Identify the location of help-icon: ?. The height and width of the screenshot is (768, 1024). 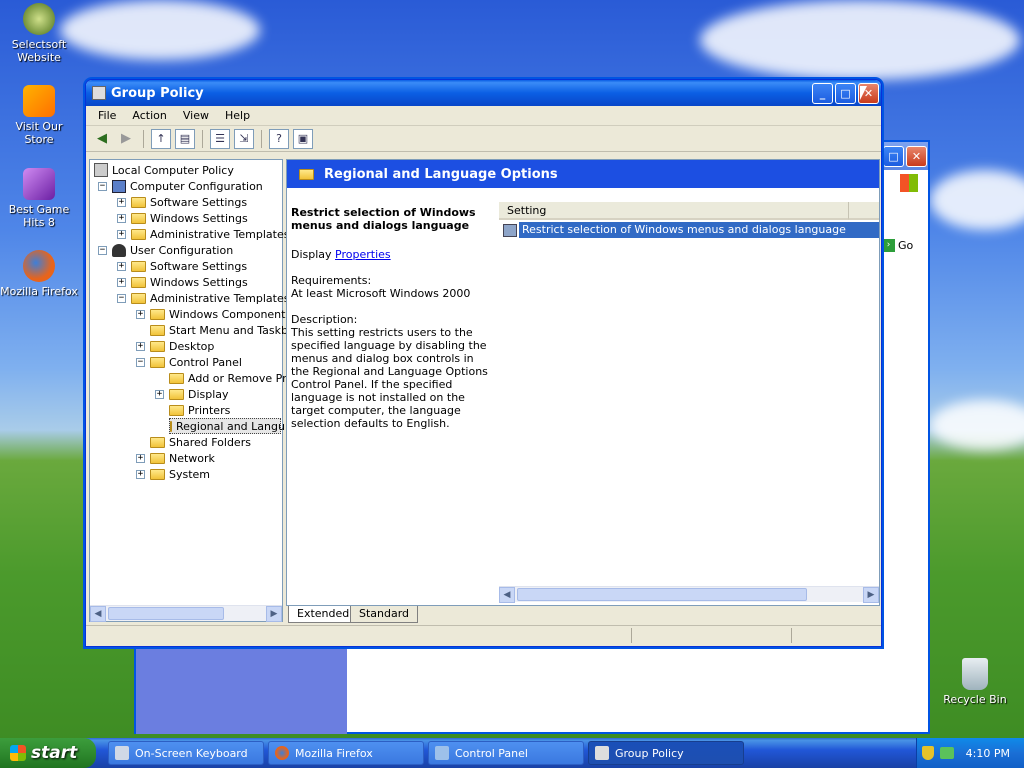
(279, 138).